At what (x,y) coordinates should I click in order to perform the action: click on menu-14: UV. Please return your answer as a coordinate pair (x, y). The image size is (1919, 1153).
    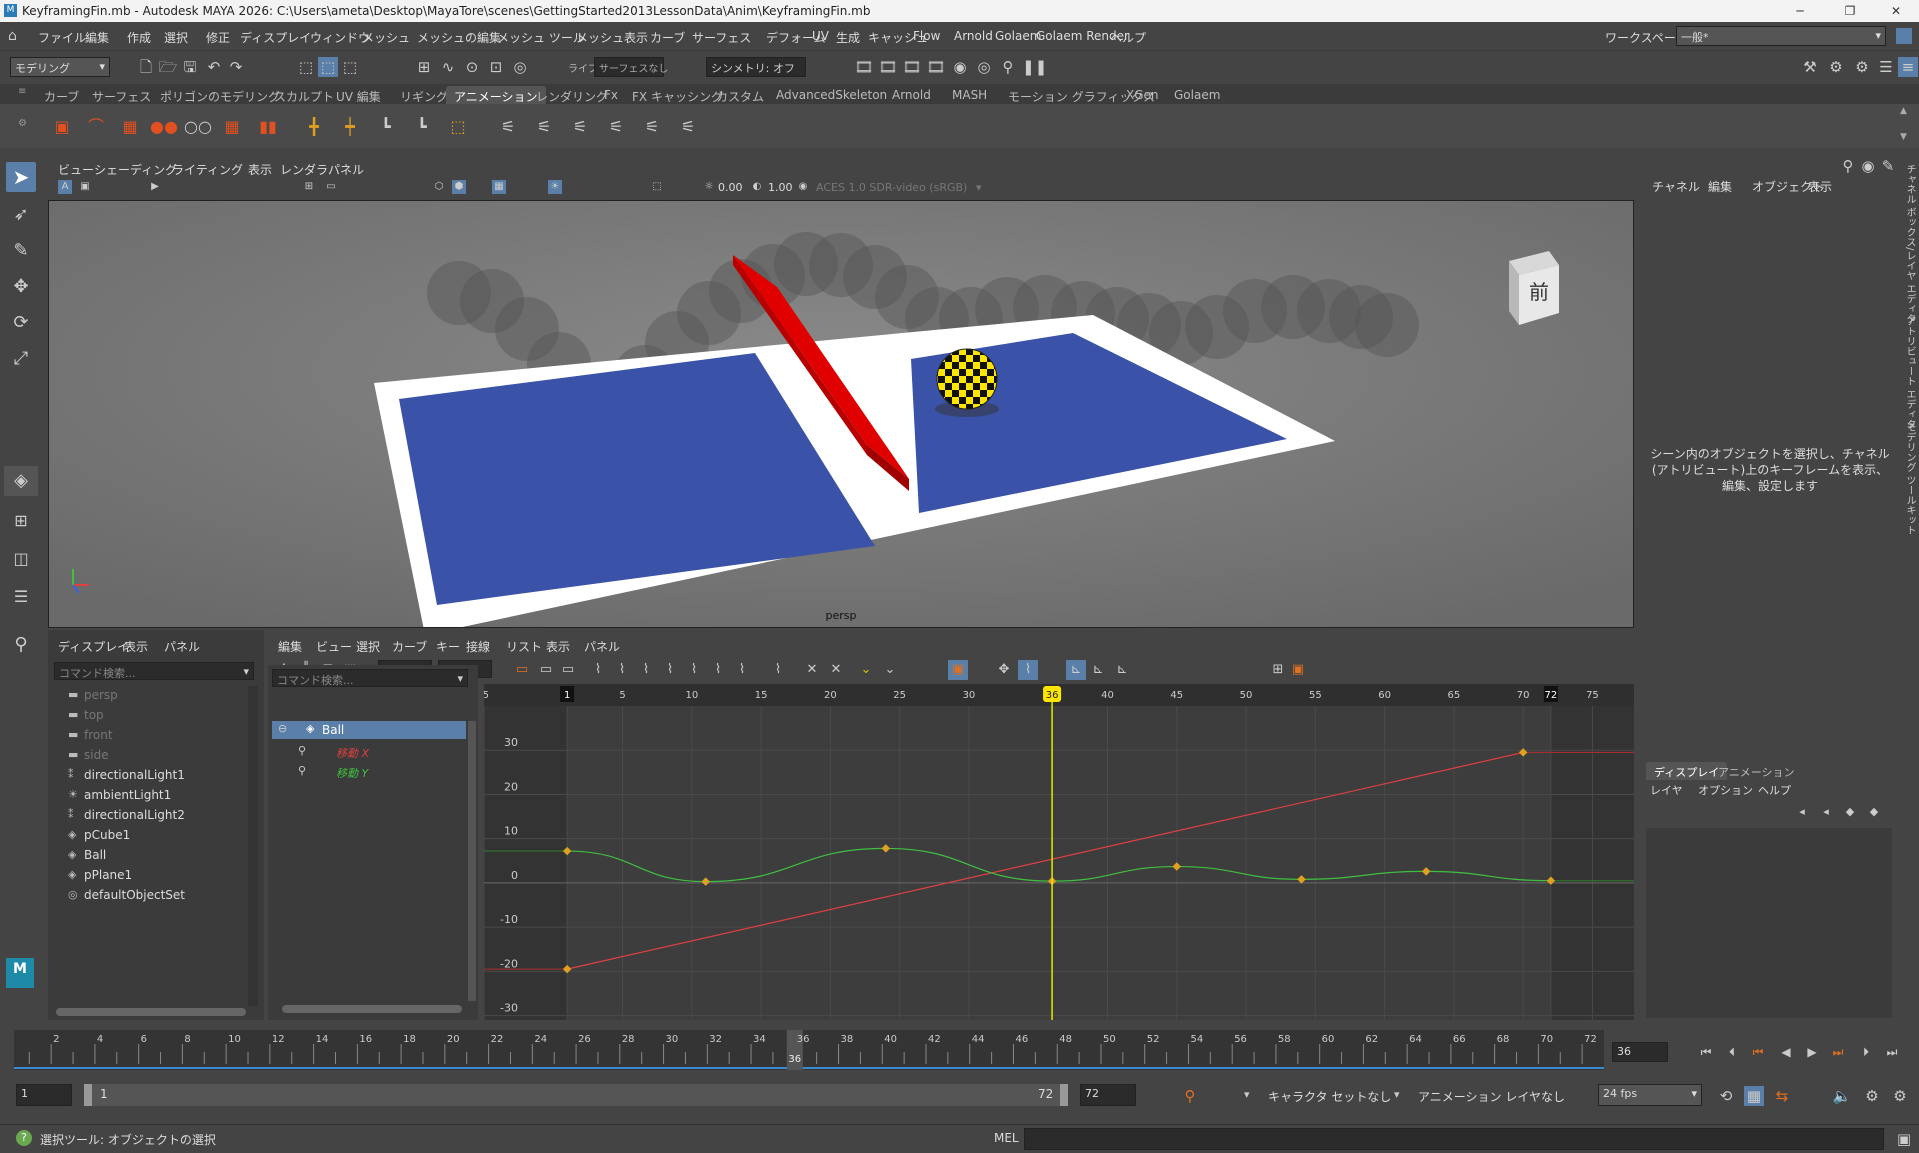
    Looking at the image, I should click on (820, 36).